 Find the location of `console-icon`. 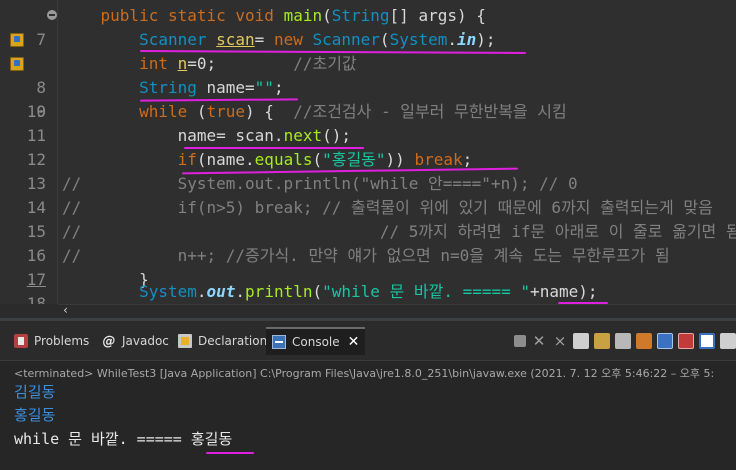

console-icon is located at coordinates (279, 342).